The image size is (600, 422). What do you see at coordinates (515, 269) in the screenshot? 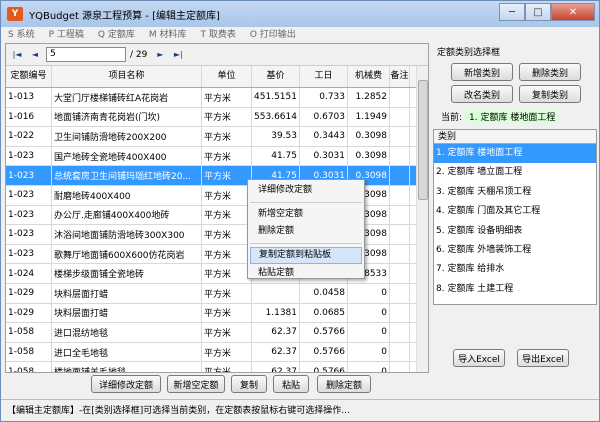
I see `category-item: 7. 定额库 给排水` at bounding box center [515, 269].